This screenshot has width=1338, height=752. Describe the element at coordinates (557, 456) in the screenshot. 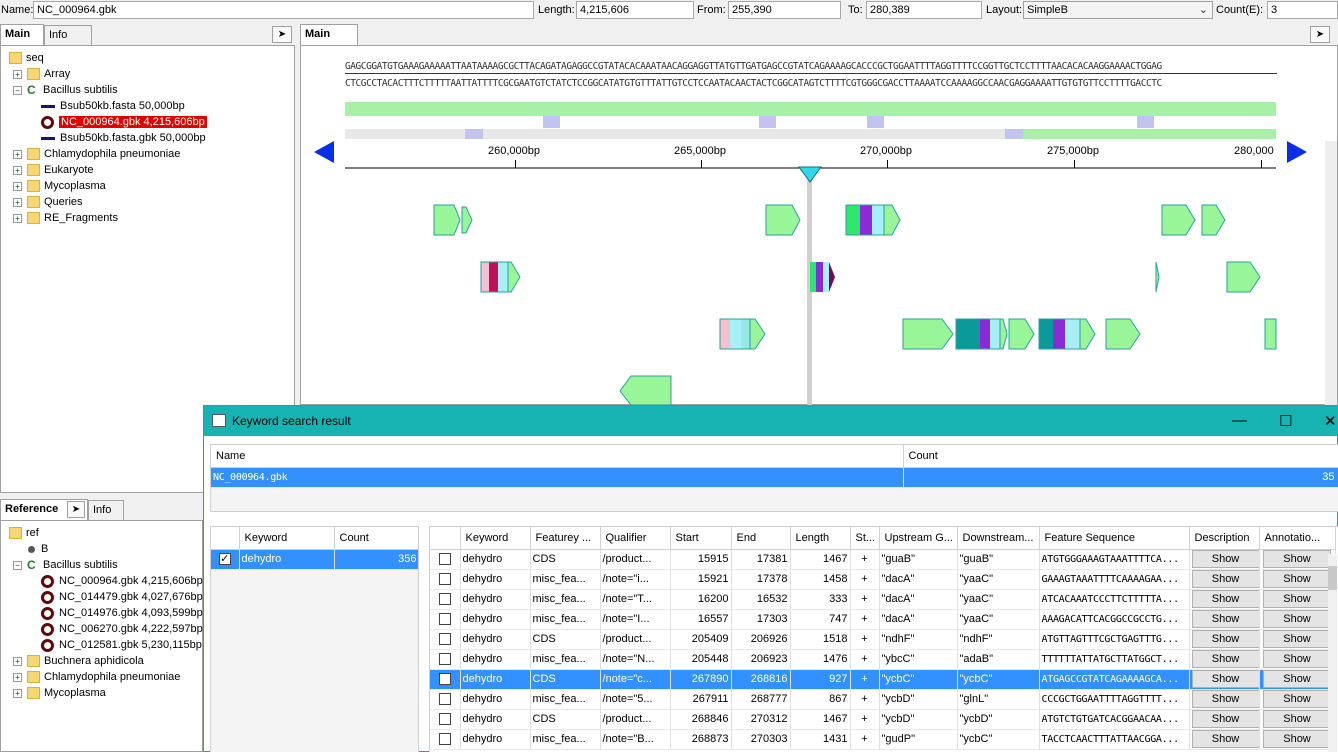

I see `col-header-name: Name` at that location.